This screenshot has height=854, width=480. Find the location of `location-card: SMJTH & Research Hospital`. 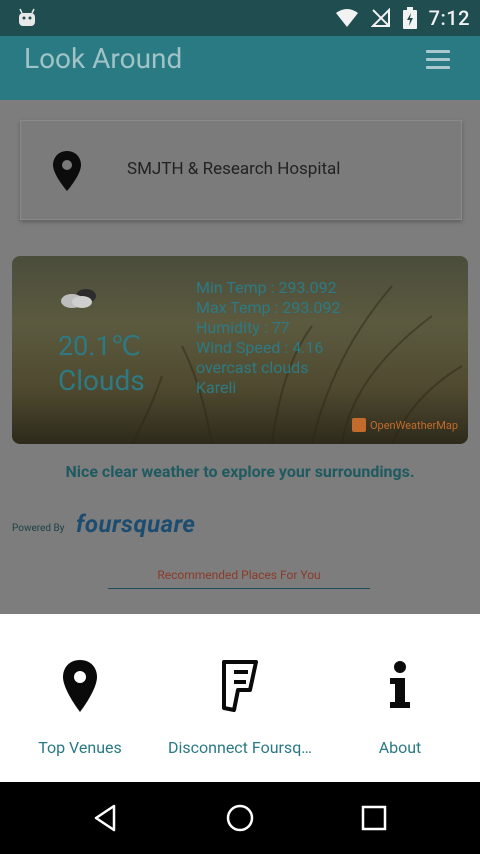

location-card: SMJTH & Research Hospital is located at coordinates (241, 170).